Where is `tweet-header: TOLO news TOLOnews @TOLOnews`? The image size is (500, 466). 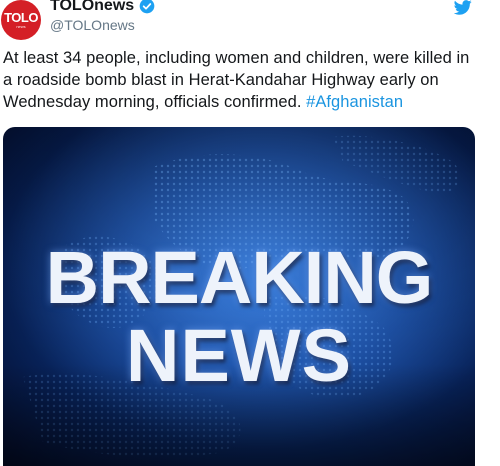 tweet-header: TOLO news TOLOnews @TOLOnews is located at coordinates (250, 21).